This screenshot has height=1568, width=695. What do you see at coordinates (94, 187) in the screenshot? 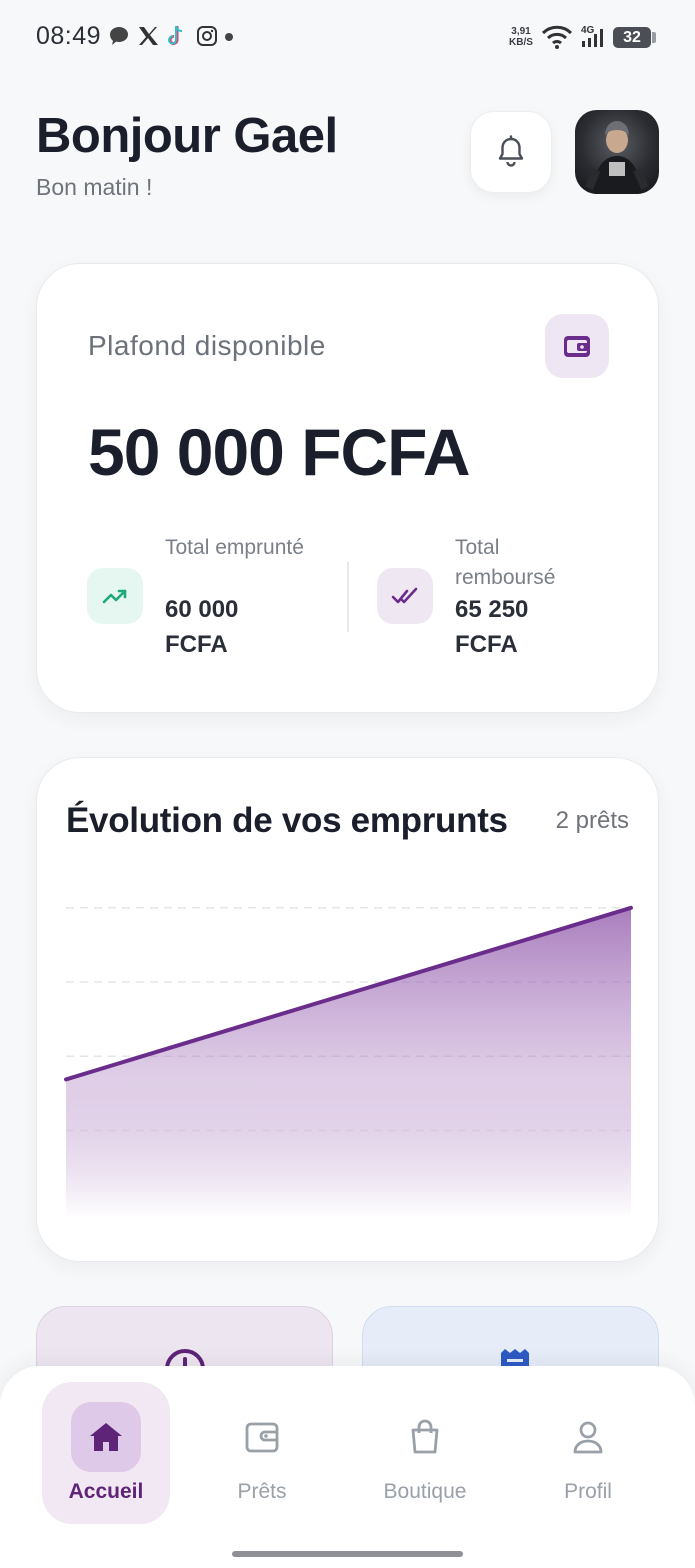
I see `greeting-subtitle: Bon matin !` at bounding box center [94, 187].